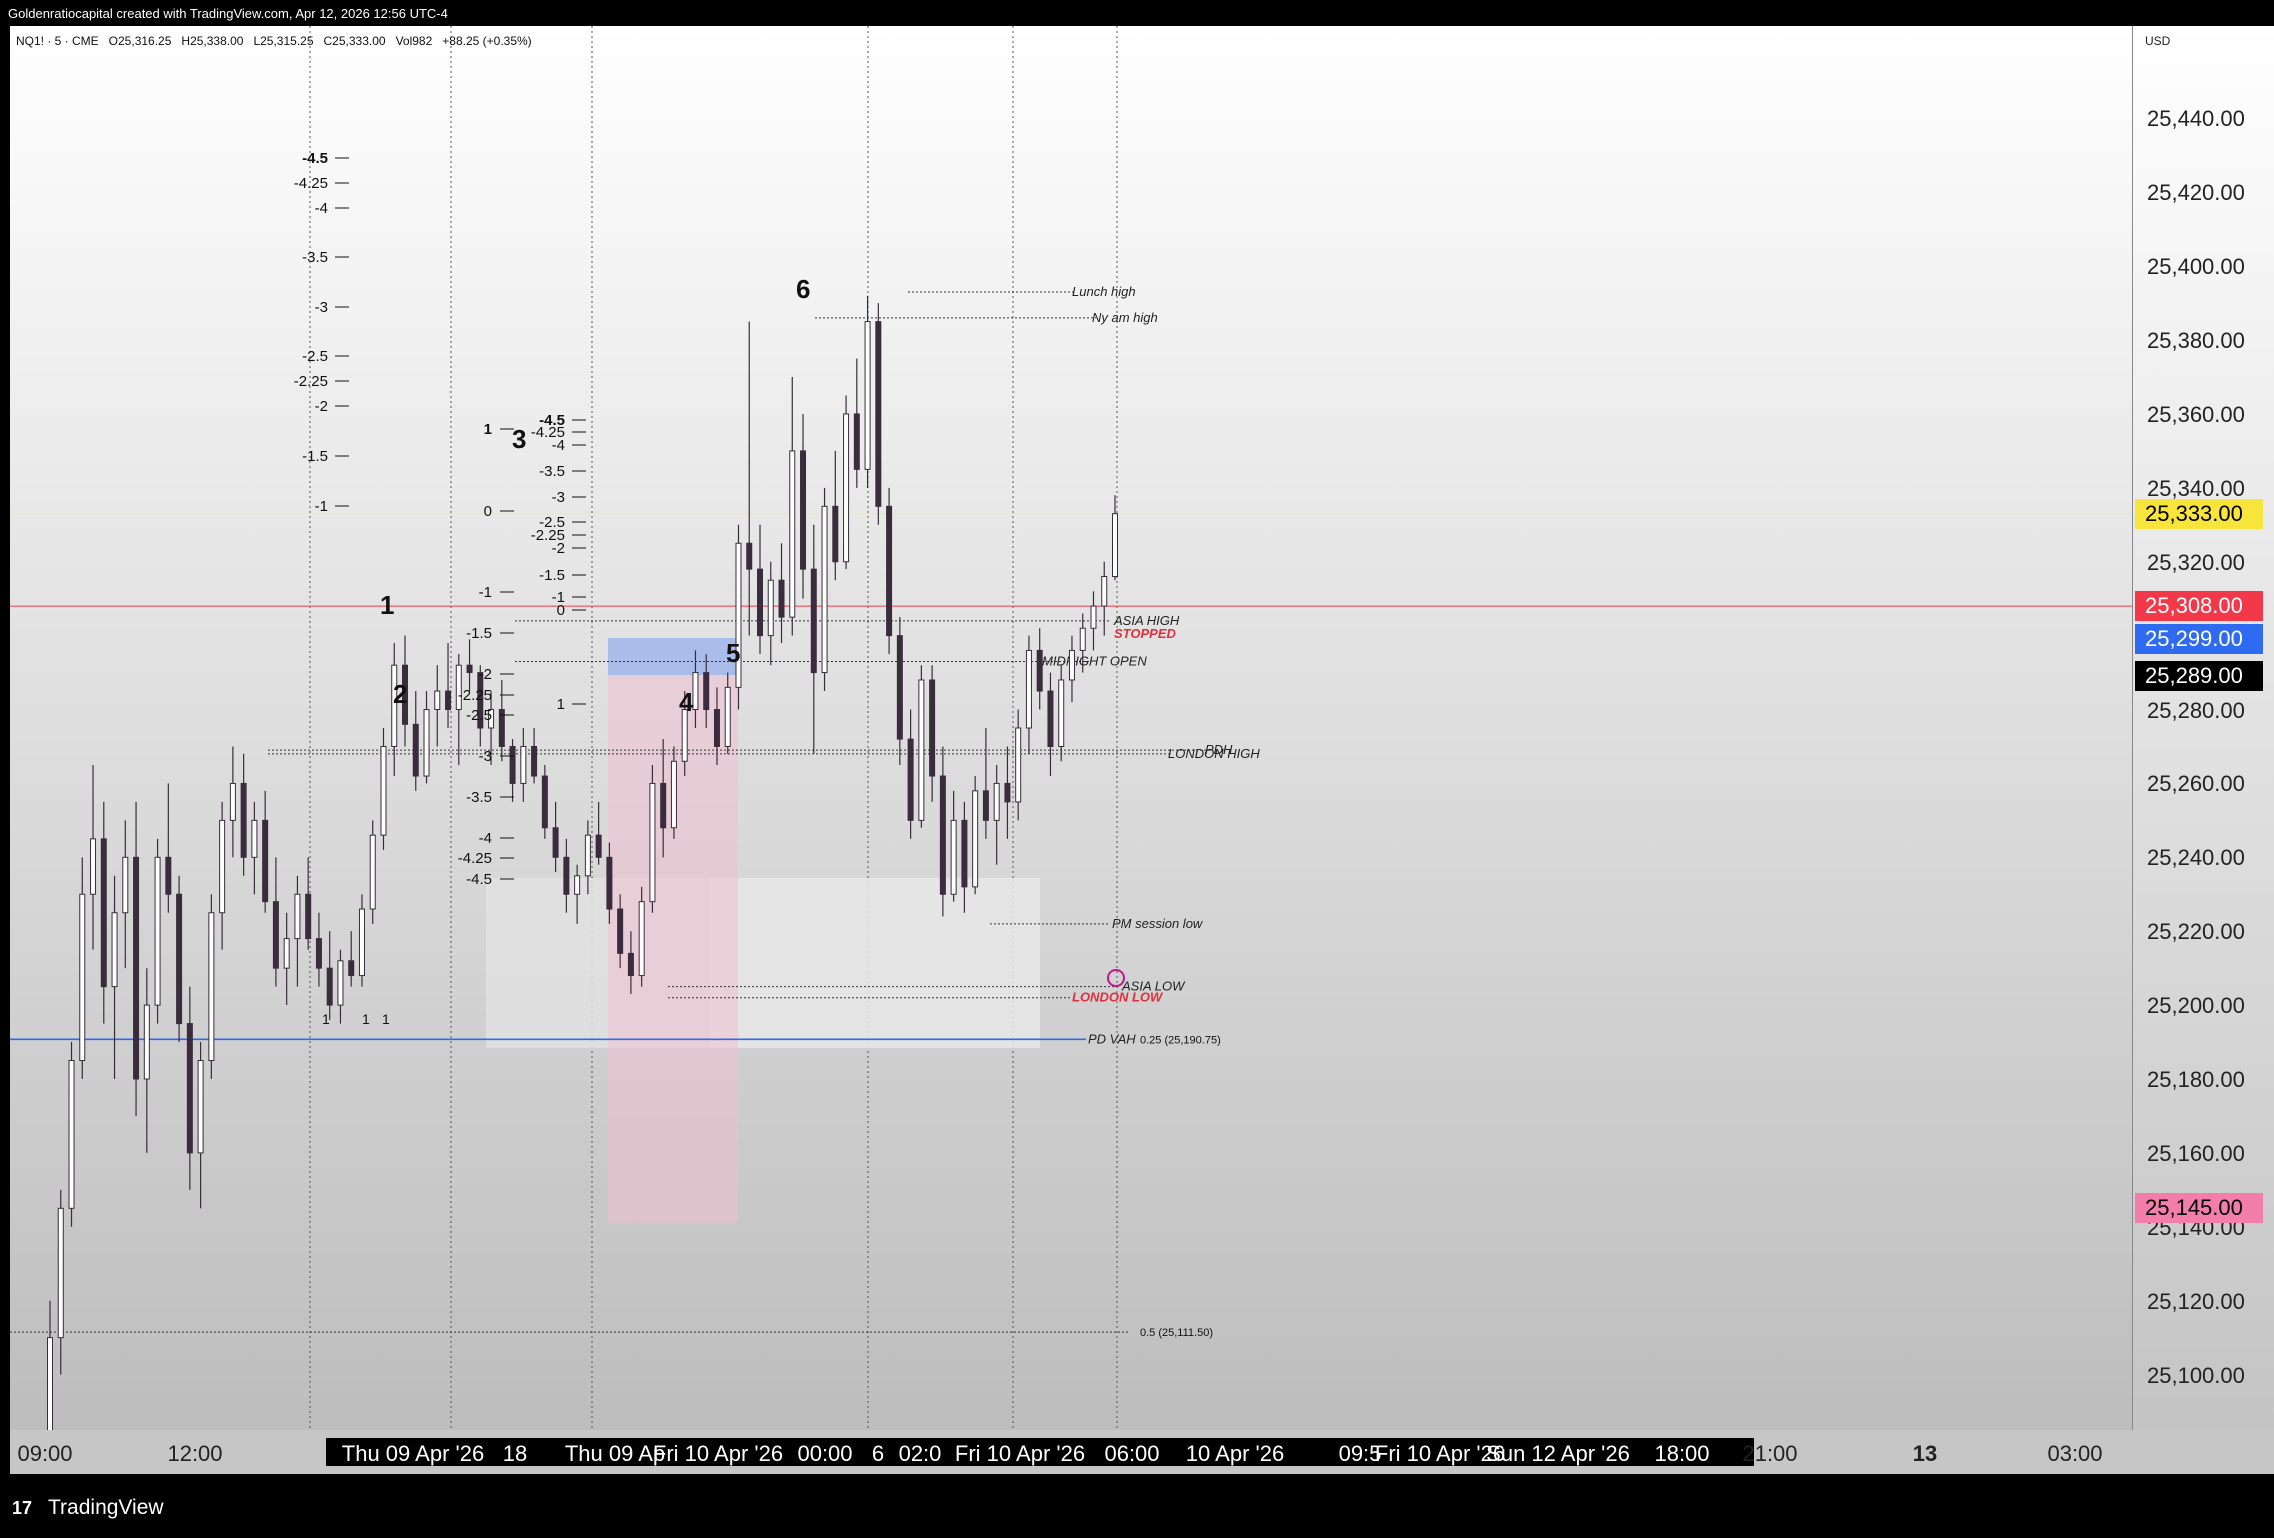 The image size is (2274, 1538). Describe the element at coordinates (321, 208) in the screenshot. I see `fib-left-label: -4` at that location.